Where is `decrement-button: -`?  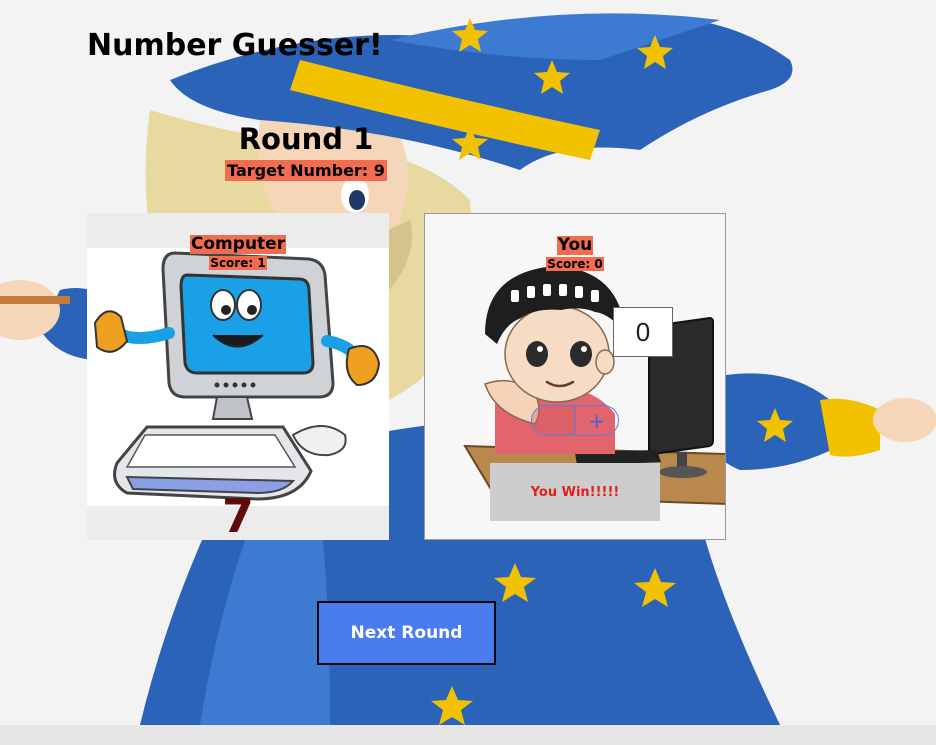 decrement-button: - is located at coordinates (554, 420).